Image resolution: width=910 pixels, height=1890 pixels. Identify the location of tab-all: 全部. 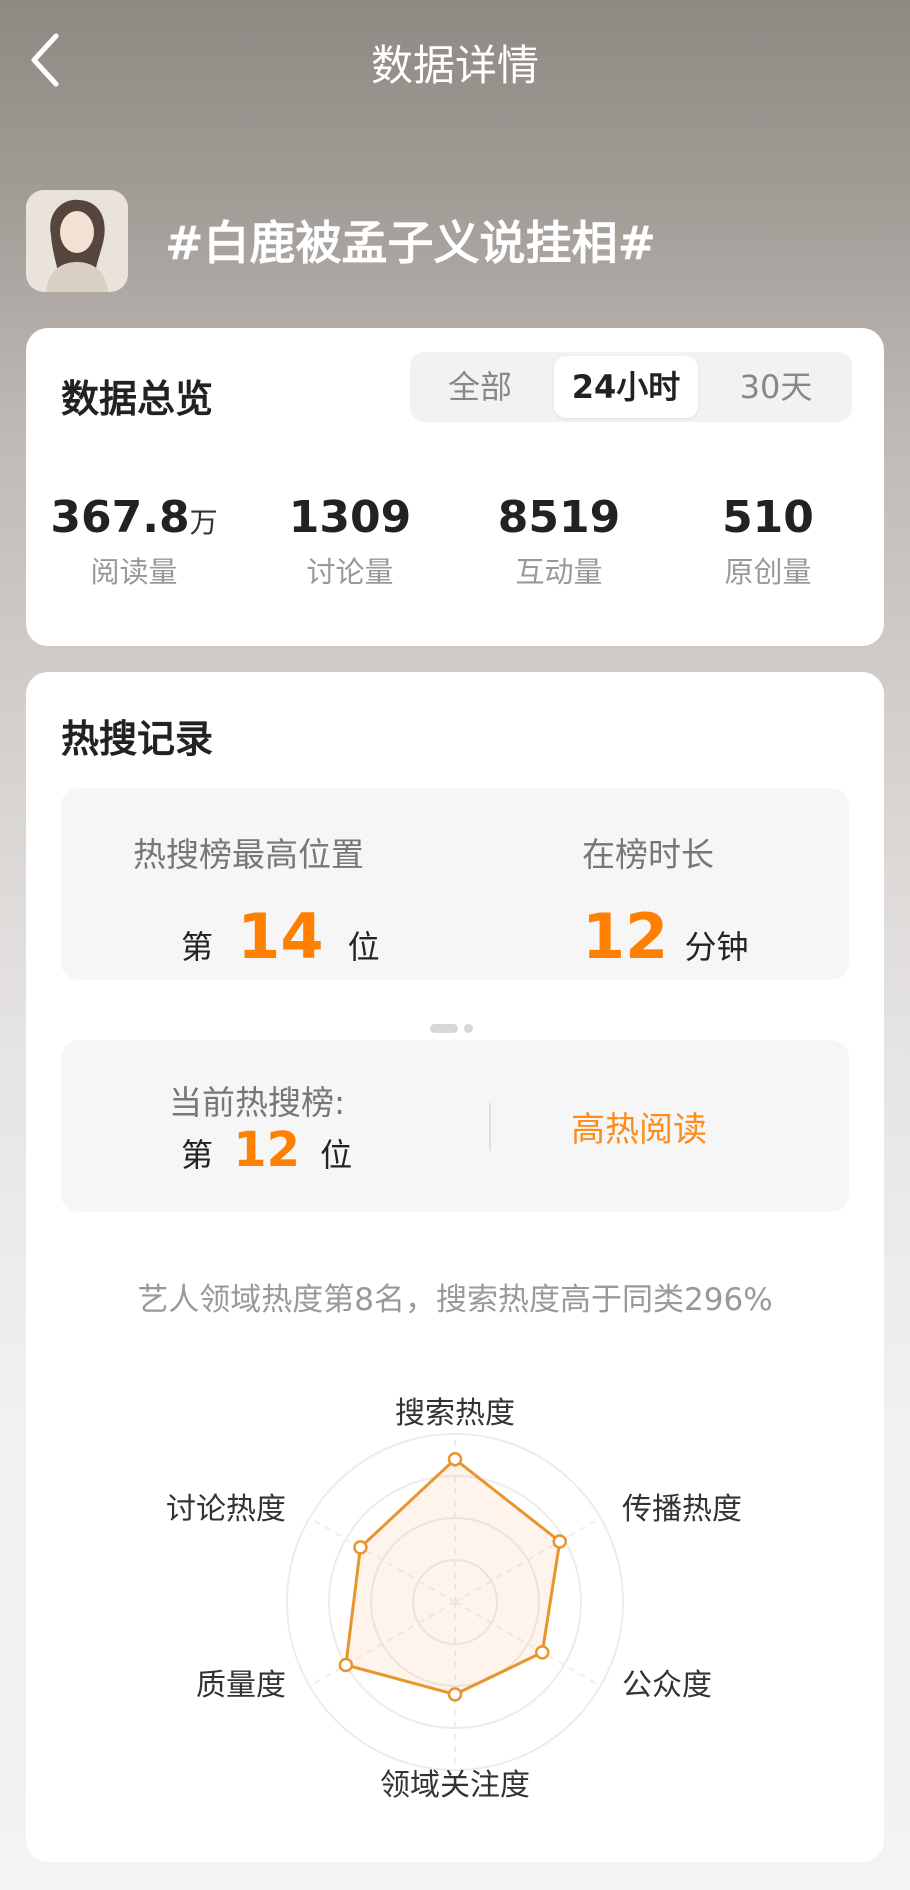
(480, 387).